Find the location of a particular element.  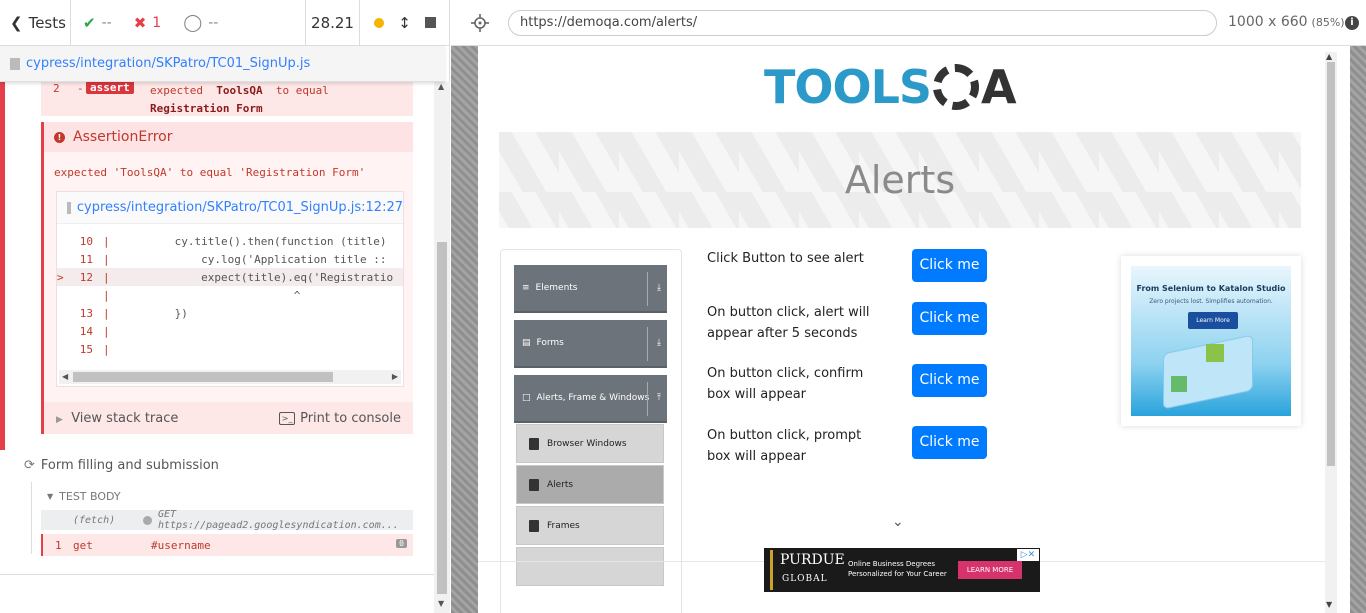

group-label: Alerts, Frame & Windows is located at coordinates (593, 398).